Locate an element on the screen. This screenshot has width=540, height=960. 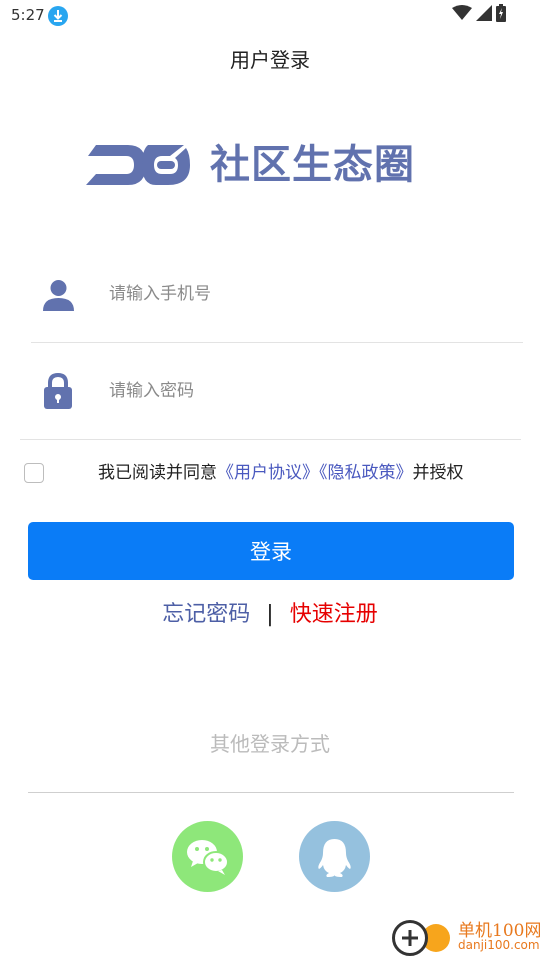
agreement-text: 我已阅读并同意《用户协议》《隐私政策》并授权 is located at coordinates (281, 473).